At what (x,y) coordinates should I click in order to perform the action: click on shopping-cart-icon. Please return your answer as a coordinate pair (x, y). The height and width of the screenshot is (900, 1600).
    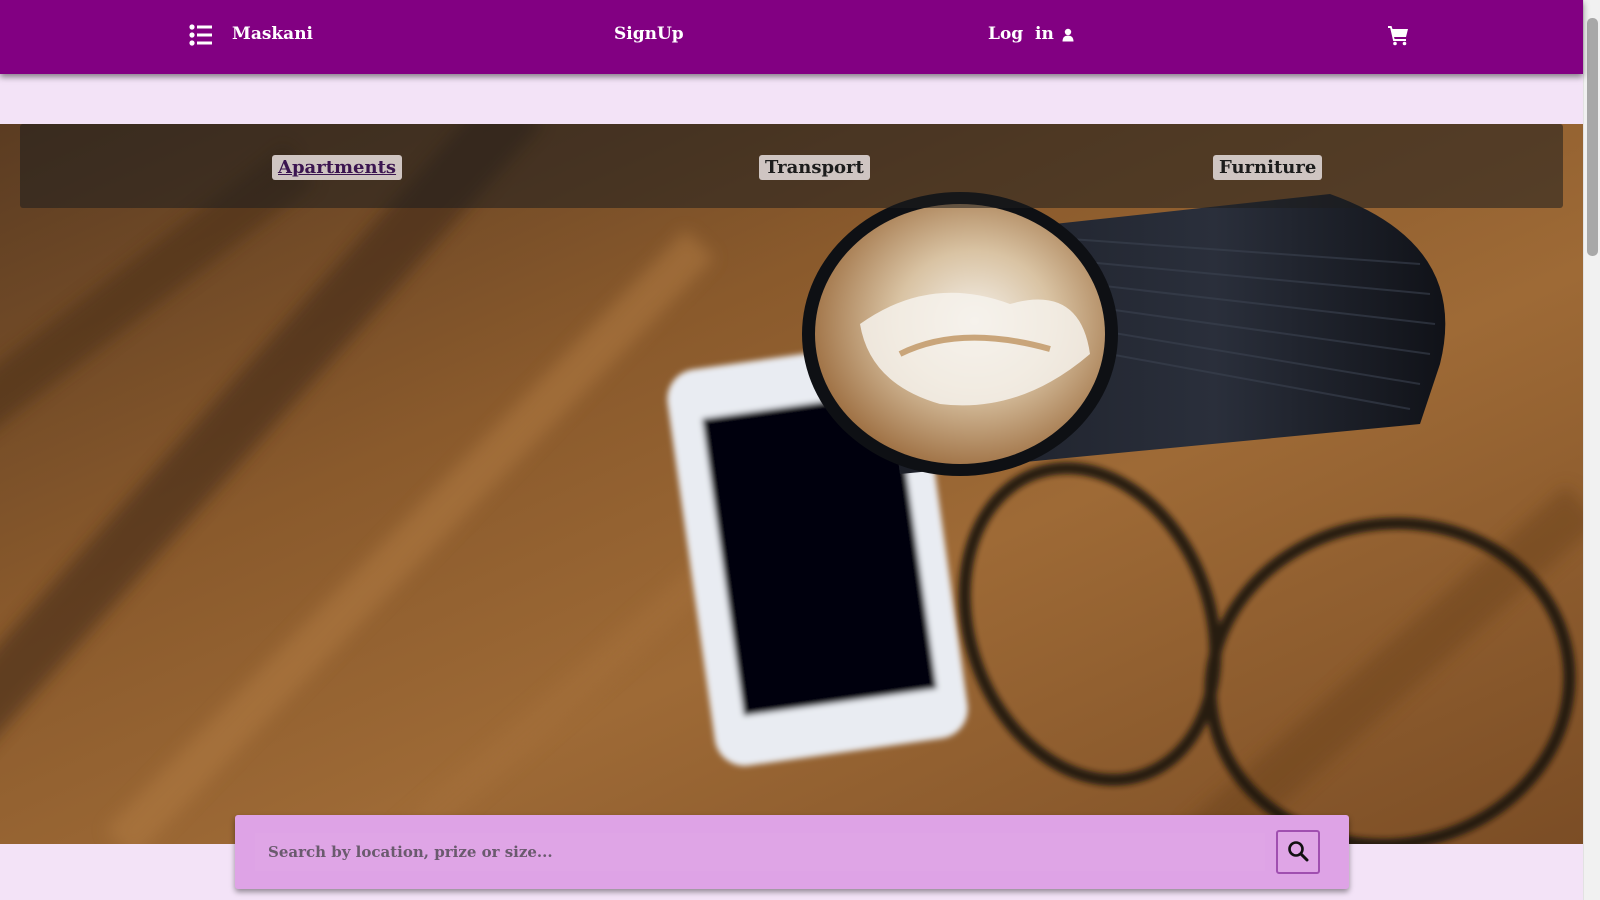
    Looking at the image, I should click on (1398, 35).